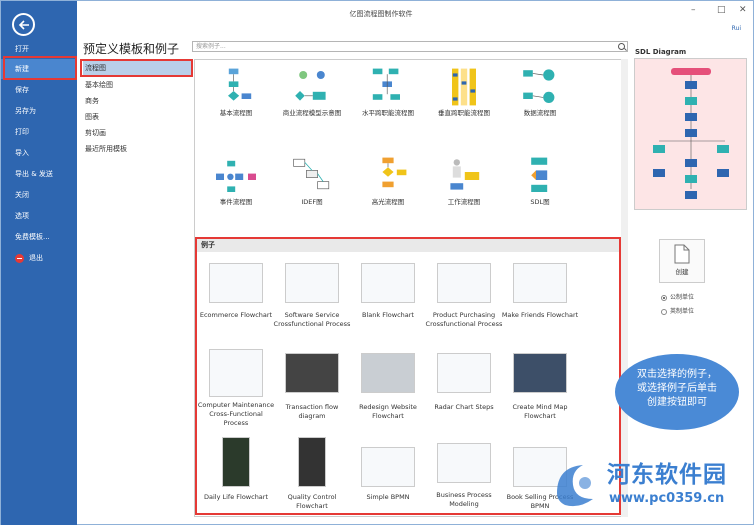  What do you see at coordinates (388, 497) in the screenshot?
I see `example-label: Simple BPMN` at bounding box center [388, 497].